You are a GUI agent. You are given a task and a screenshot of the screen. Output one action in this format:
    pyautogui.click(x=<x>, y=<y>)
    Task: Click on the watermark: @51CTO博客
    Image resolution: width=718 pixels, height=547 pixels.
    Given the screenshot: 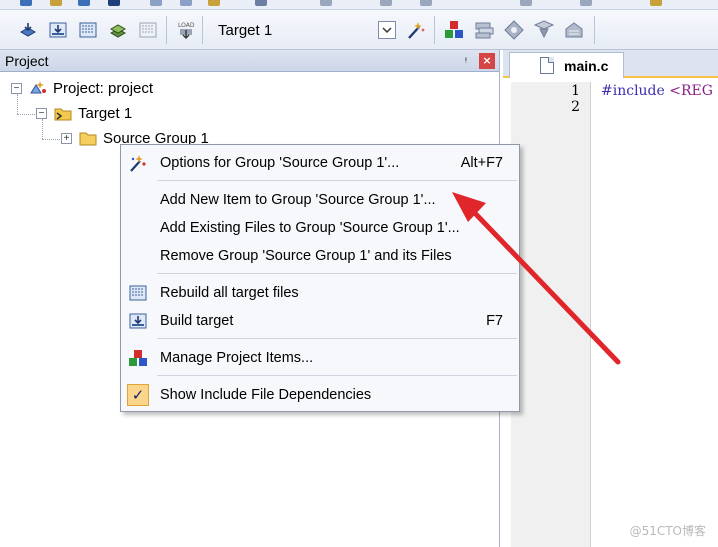 What is the action you would take?
    pyautogui.click(x=667, y=531)
    